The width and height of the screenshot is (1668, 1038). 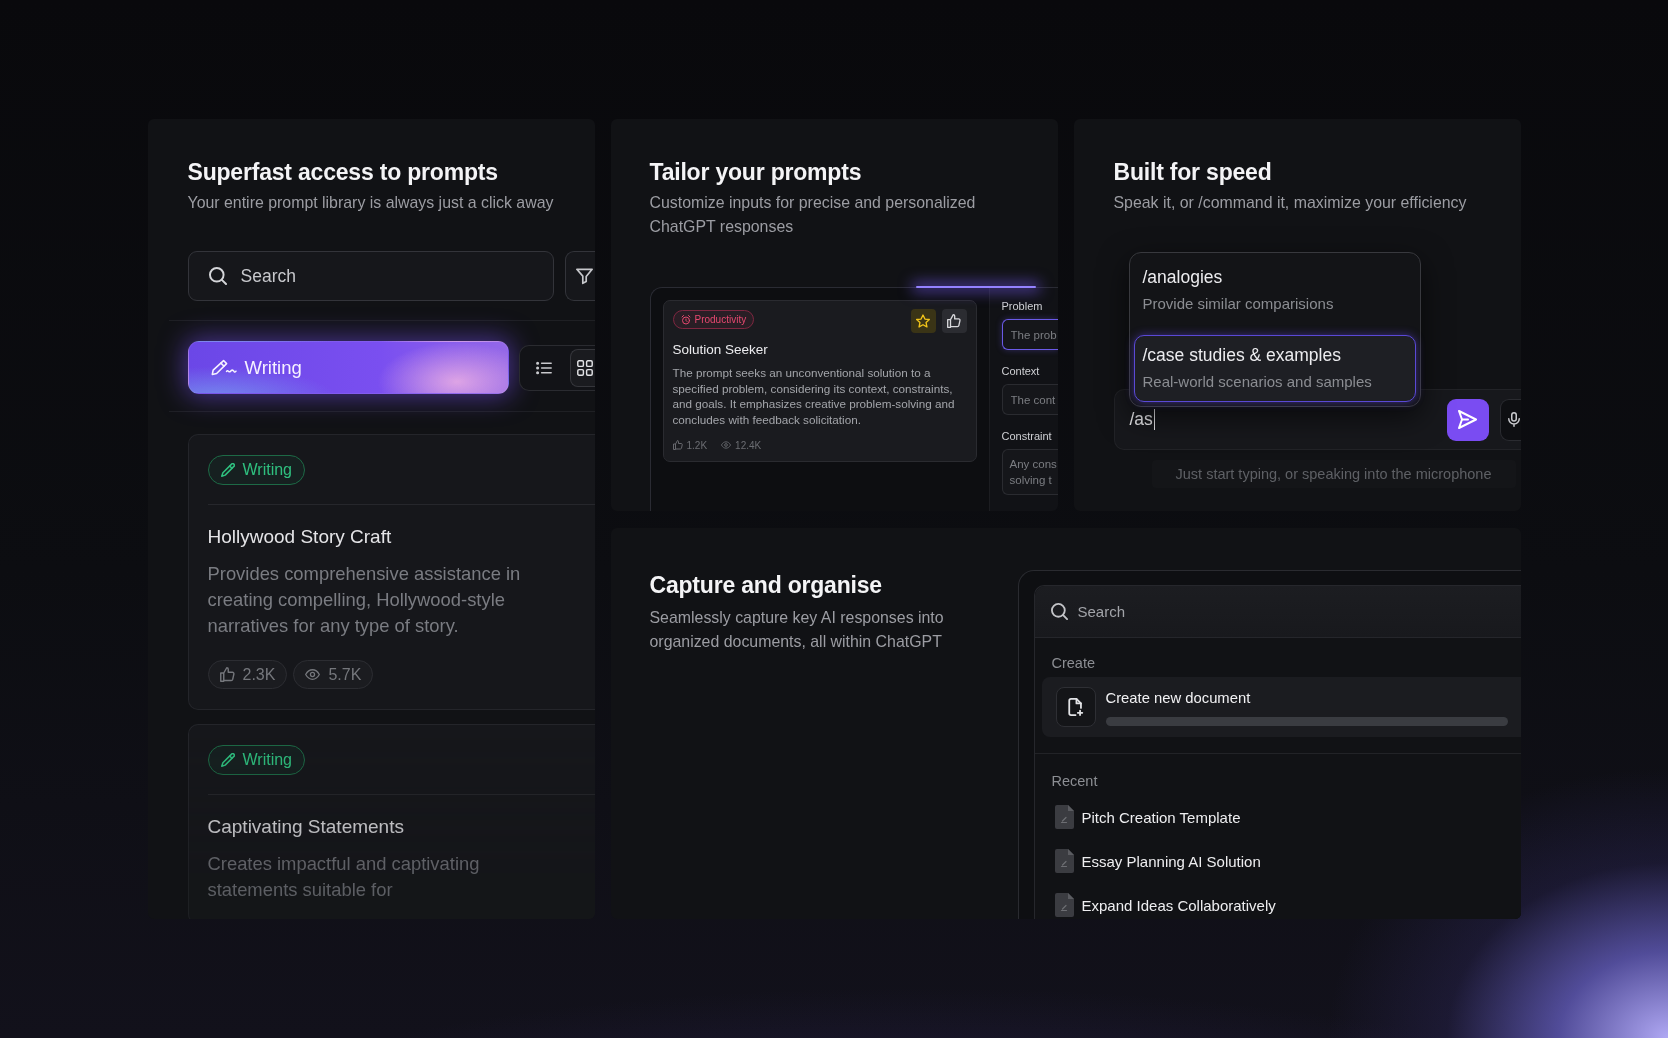 What do you see at coordinates (797, 630) in the screenshot?
I see `panel-subtitle: Seamlessly capture key AI responses into organized documents, all within ChatGPT` at bounding box center [797, 630].